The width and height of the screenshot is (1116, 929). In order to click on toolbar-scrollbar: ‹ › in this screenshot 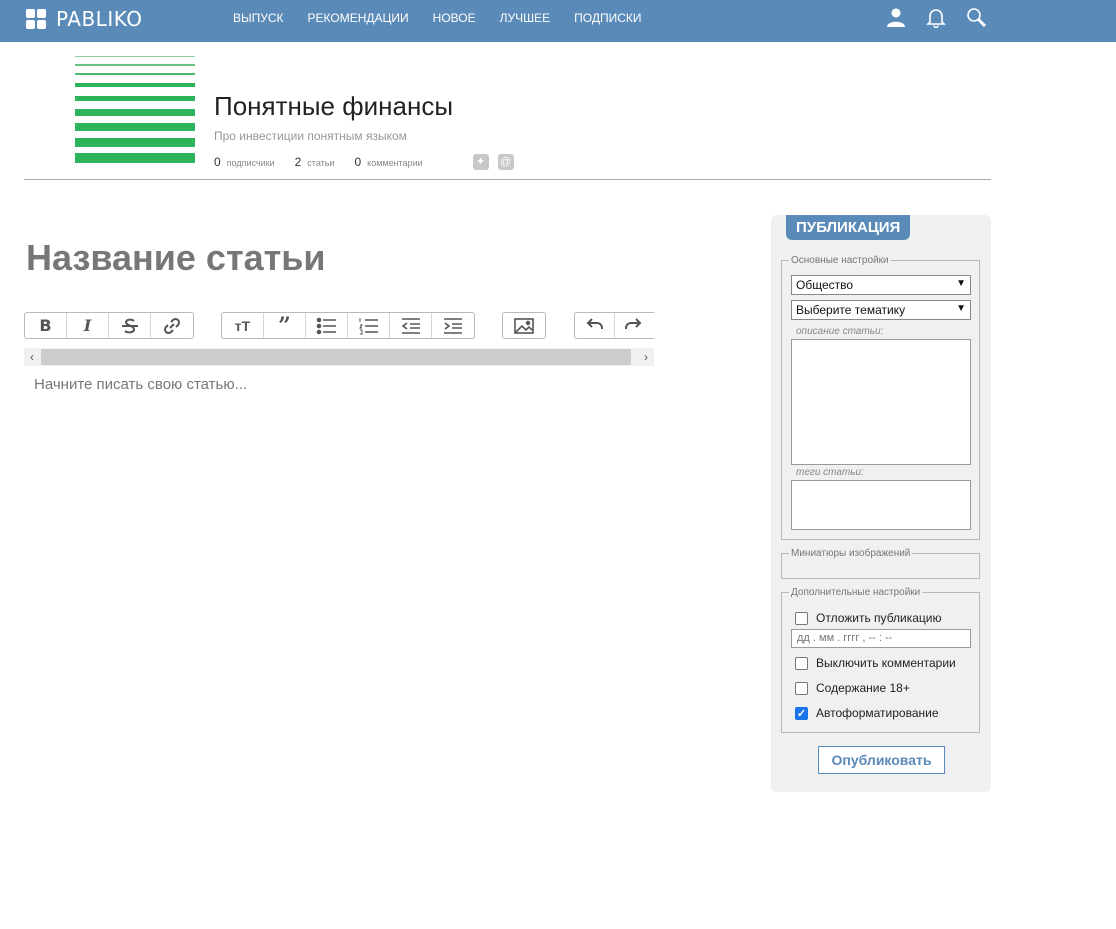, I will do `click(339, 357)`.